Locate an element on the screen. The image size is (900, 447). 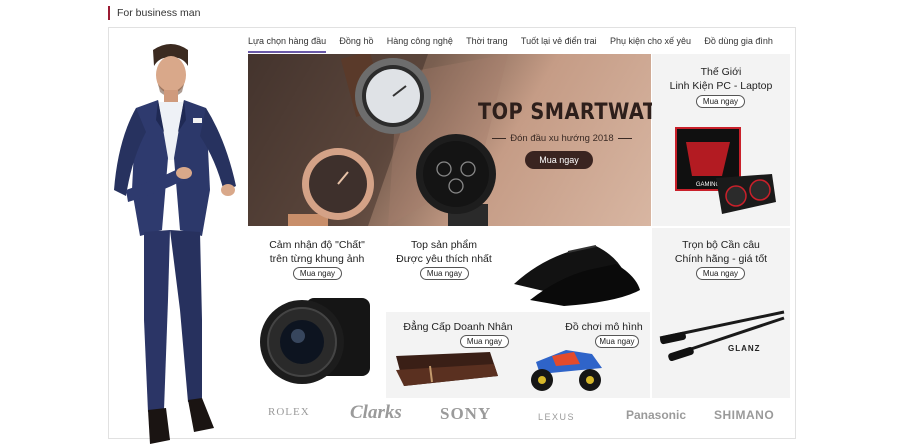
sony-logo: SONY is located at coordinates (465, 414).